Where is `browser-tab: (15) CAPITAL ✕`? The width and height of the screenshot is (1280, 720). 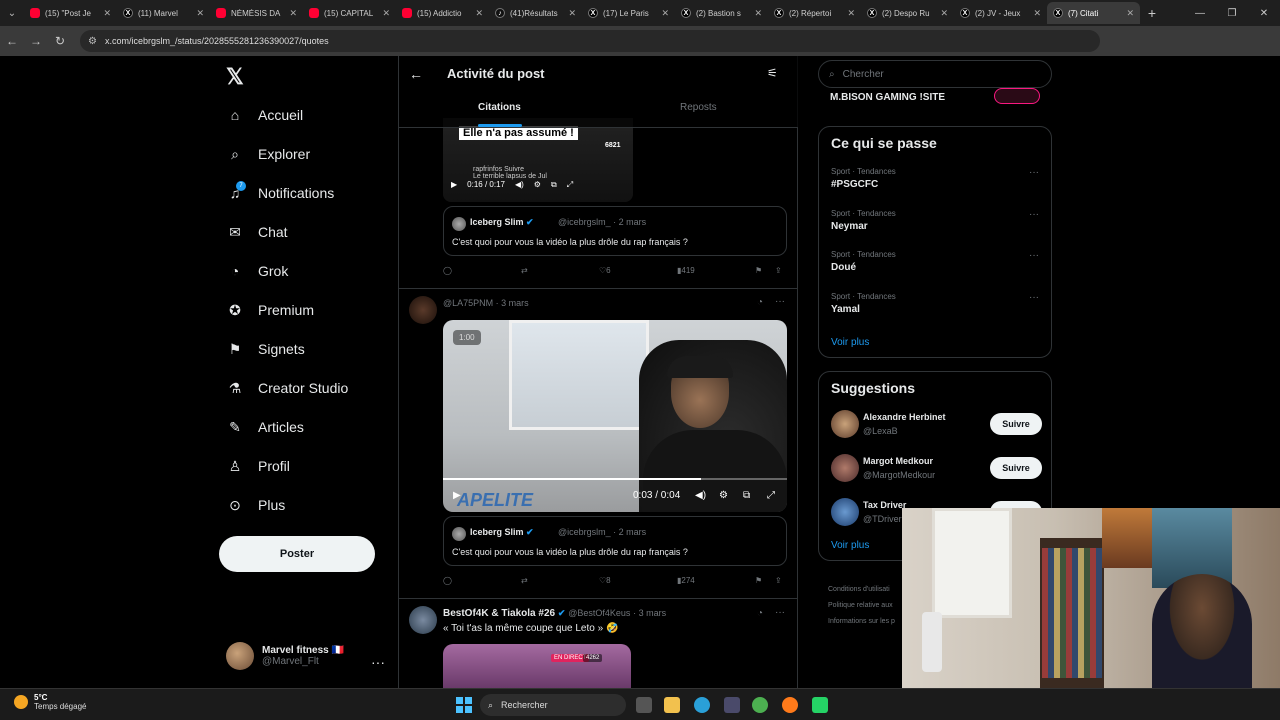 browser-tab: (15) CAPITAL ✕ is located at coordinates (349, 13).